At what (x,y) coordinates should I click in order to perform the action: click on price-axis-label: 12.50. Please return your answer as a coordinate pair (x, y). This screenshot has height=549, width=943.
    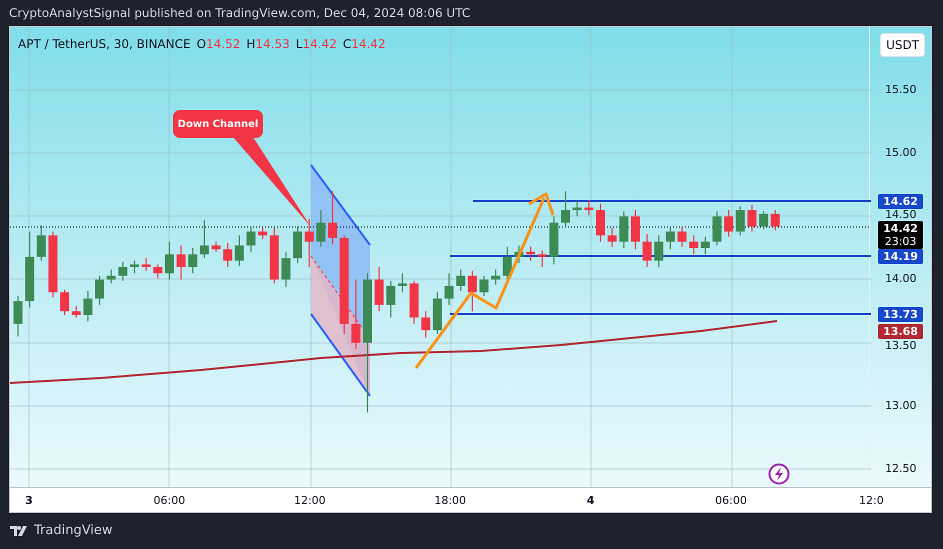
    Looking at the image, I should click on (901, 468).